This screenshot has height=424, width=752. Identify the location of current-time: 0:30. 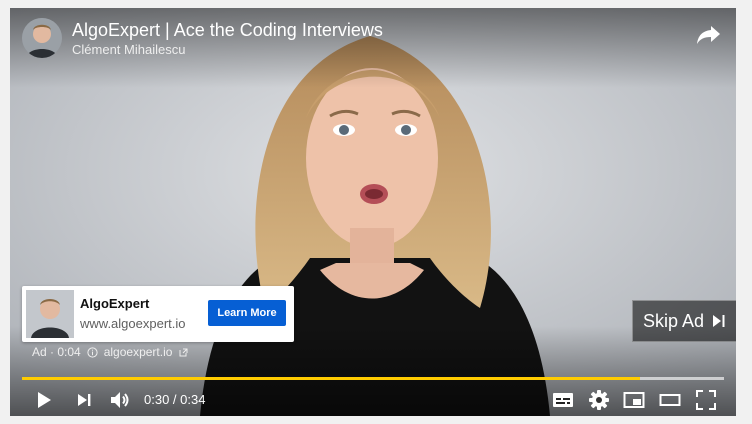
(157, 399).